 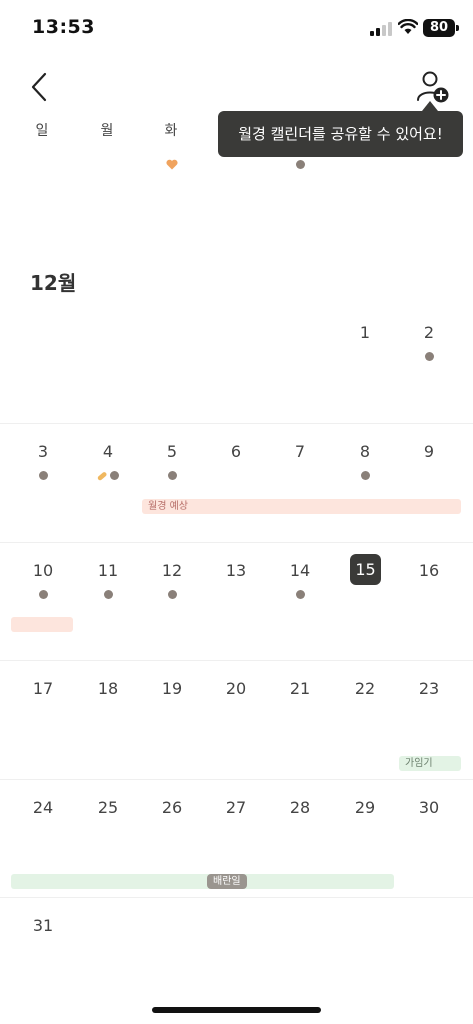 I want to click on day-cell: 23, so click(x=429, y=688).